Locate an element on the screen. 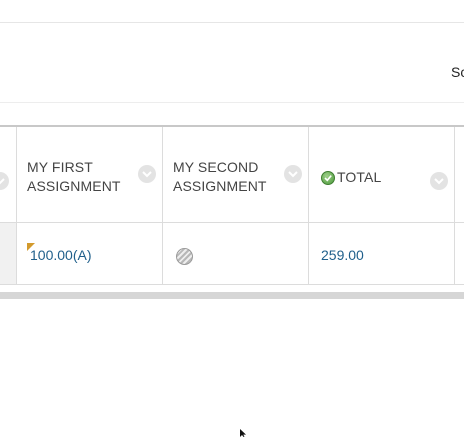 Image resolution: width=464 pixels, height=442 pixels. column-my-first-assignment: My First Assignment 100.00(A) is located at coordinates (90, 206).